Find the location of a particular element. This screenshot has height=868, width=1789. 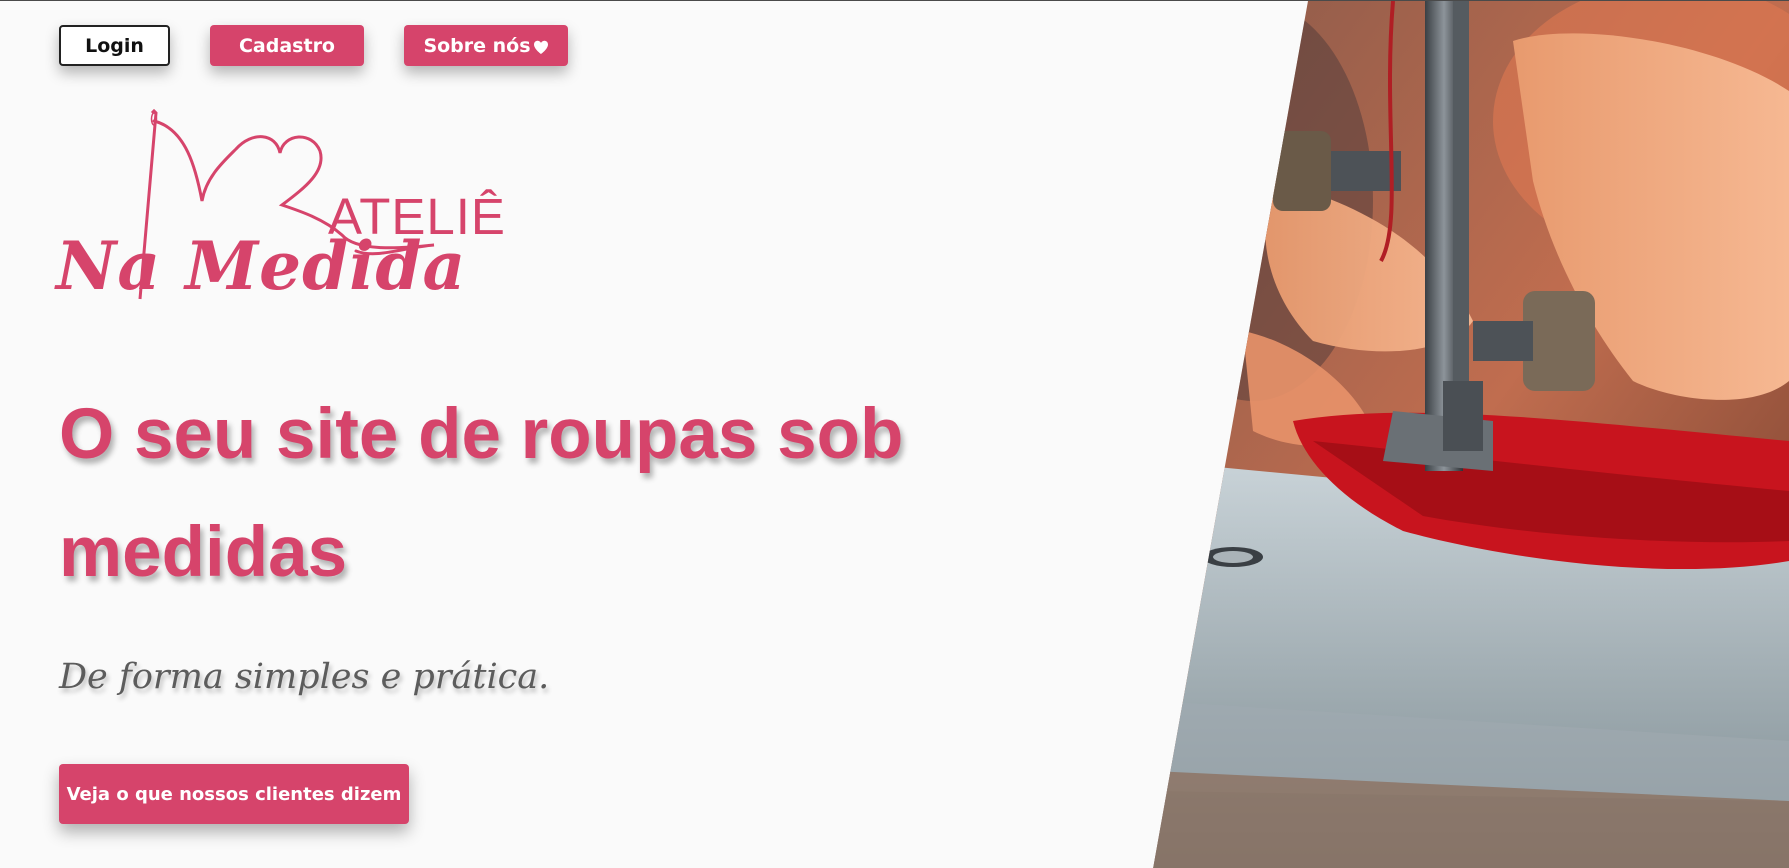

about-button-label: Sobre nós is located at coordinates (477, 45).